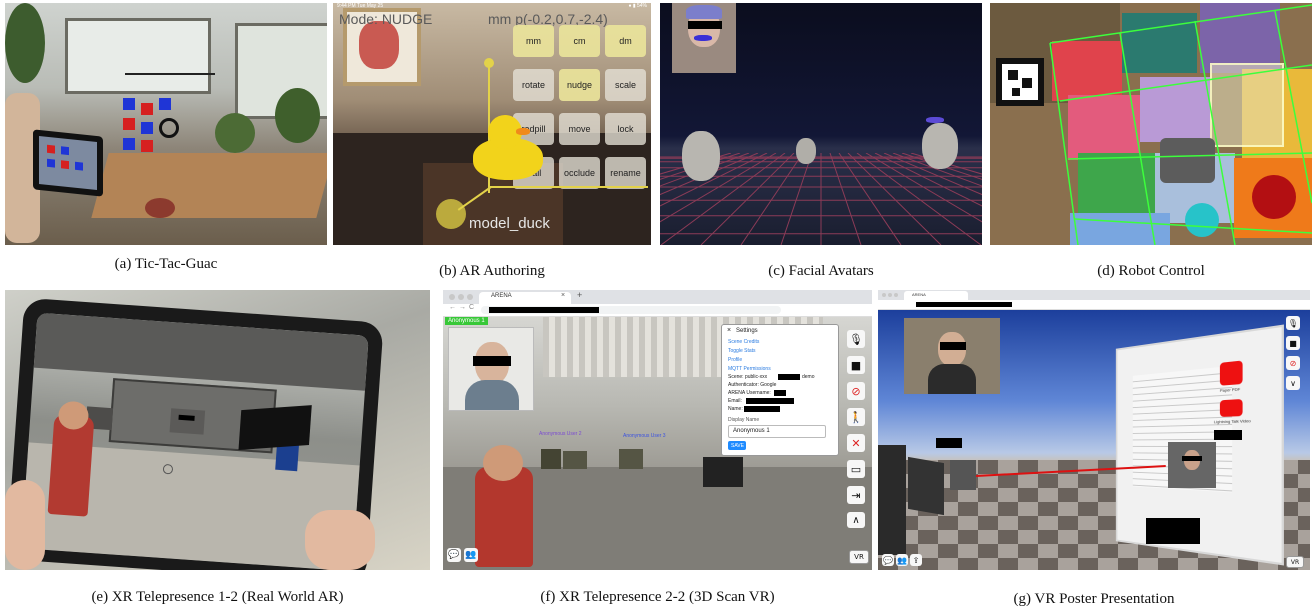 This screenshot has width=1315, height=610. I want to click on share-icon: ⇪, so click(916, 560).